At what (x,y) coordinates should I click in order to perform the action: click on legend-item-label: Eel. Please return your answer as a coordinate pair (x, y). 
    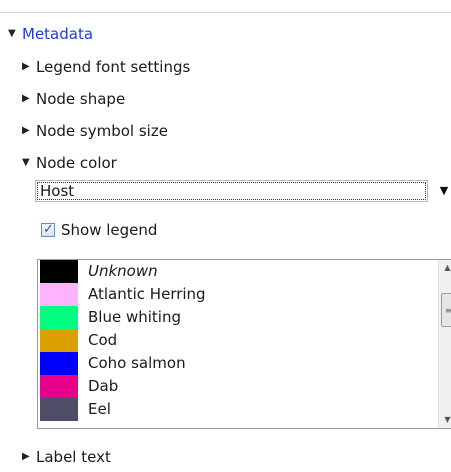
    Looking at the image, I should click on (99, 409).